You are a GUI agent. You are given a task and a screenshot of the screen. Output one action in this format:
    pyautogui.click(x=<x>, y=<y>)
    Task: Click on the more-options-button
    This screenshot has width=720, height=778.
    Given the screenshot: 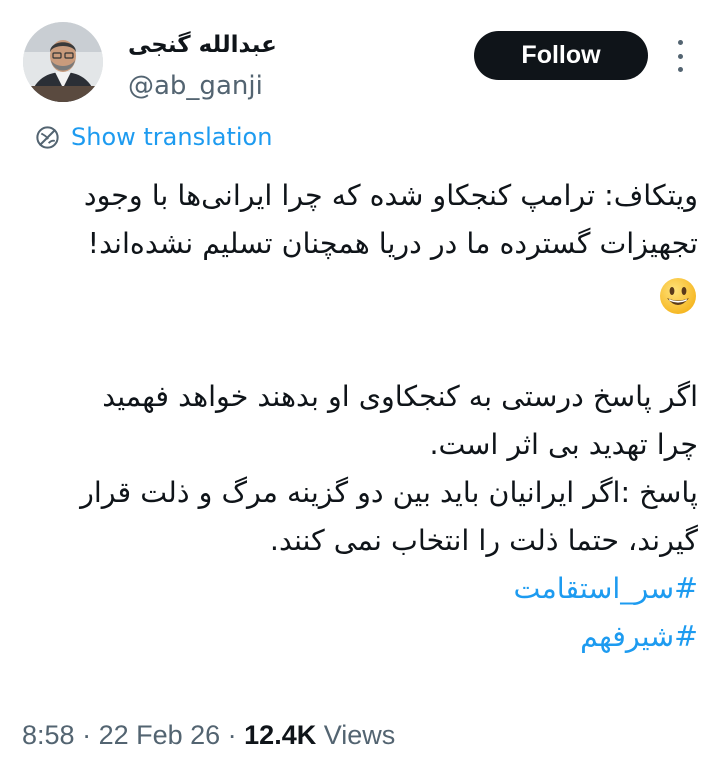 What is the action you would take?
    pyautogui.click(x=680, y=56)
    